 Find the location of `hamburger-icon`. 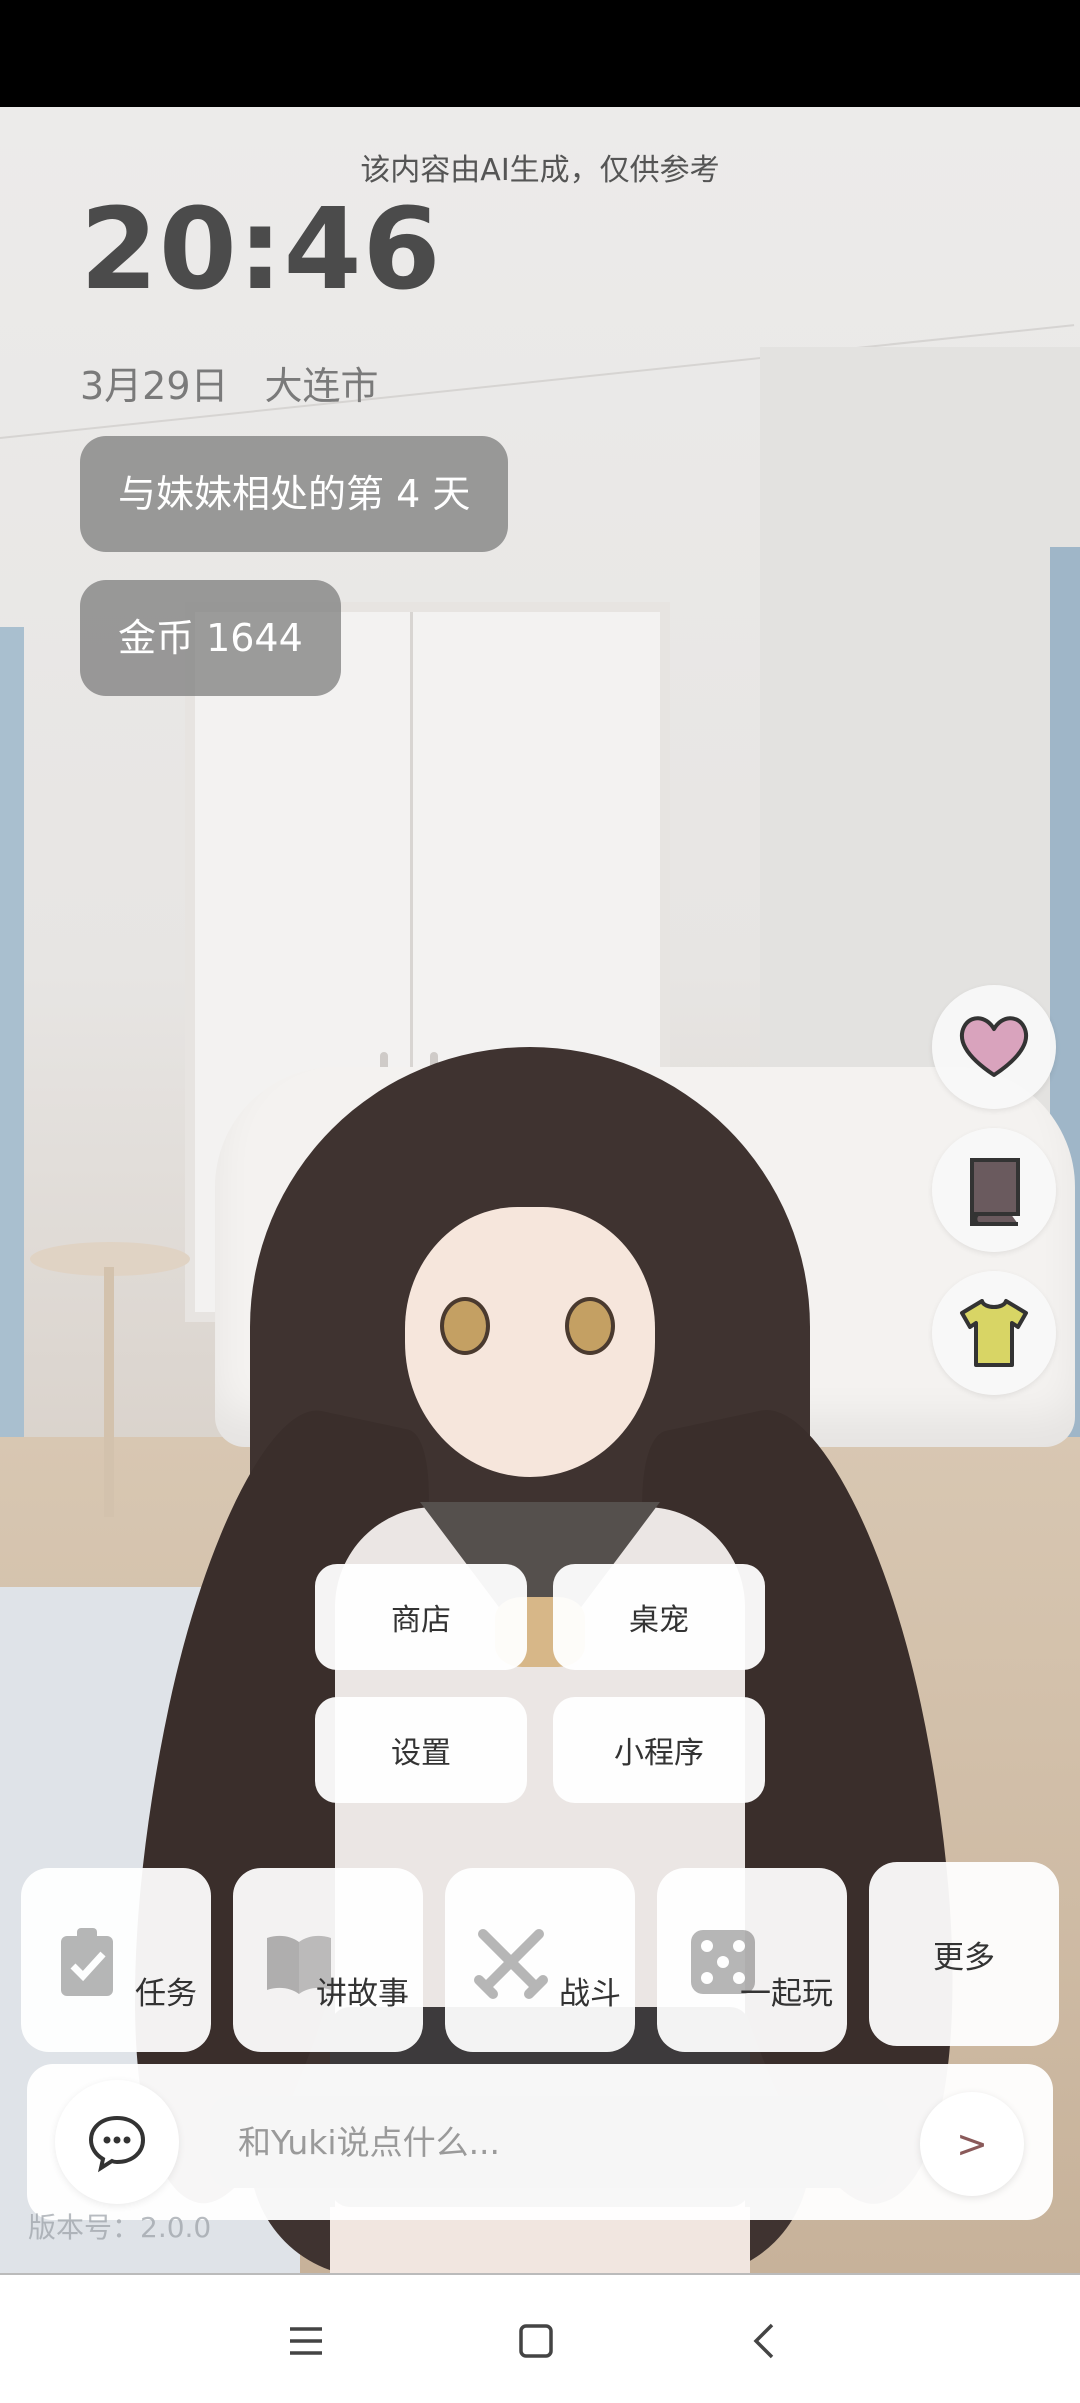

hamburger-icon is located at coordinates (306, 2341).